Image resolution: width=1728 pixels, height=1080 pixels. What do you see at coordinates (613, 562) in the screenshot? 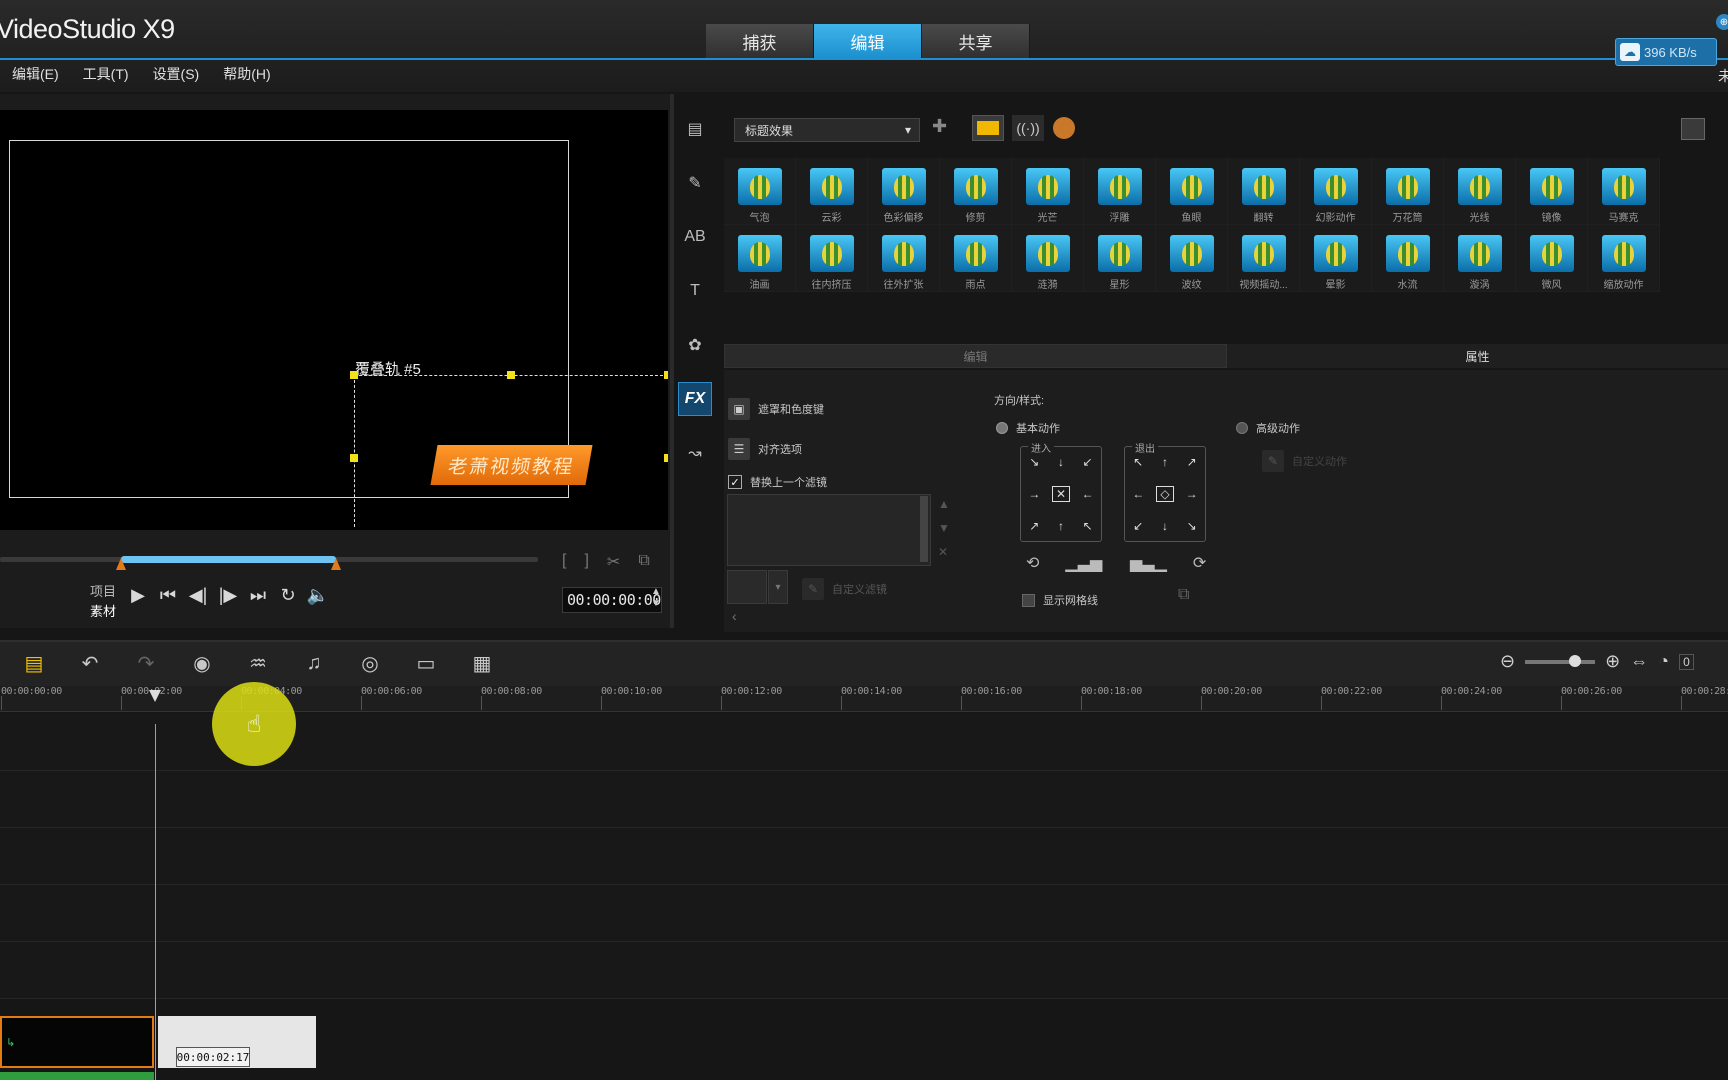
I see `scissors-icon: ✂` at bounding box center [613, 562].